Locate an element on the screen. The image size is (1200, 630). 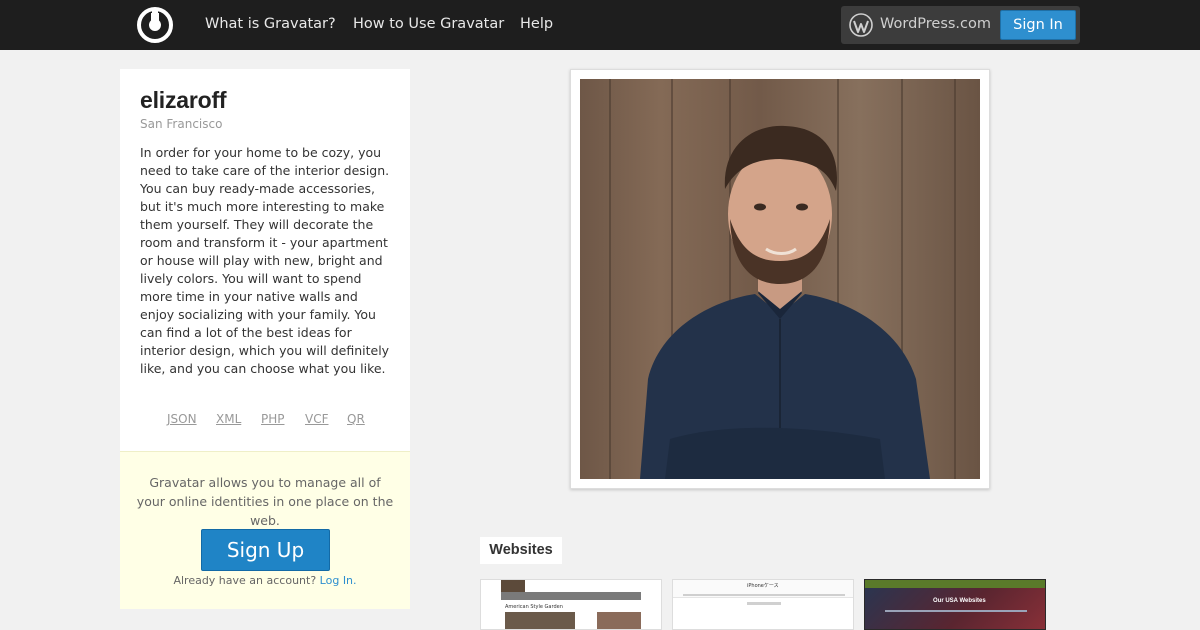
gravatar-logo-icon is located at coordinates (155, 25).